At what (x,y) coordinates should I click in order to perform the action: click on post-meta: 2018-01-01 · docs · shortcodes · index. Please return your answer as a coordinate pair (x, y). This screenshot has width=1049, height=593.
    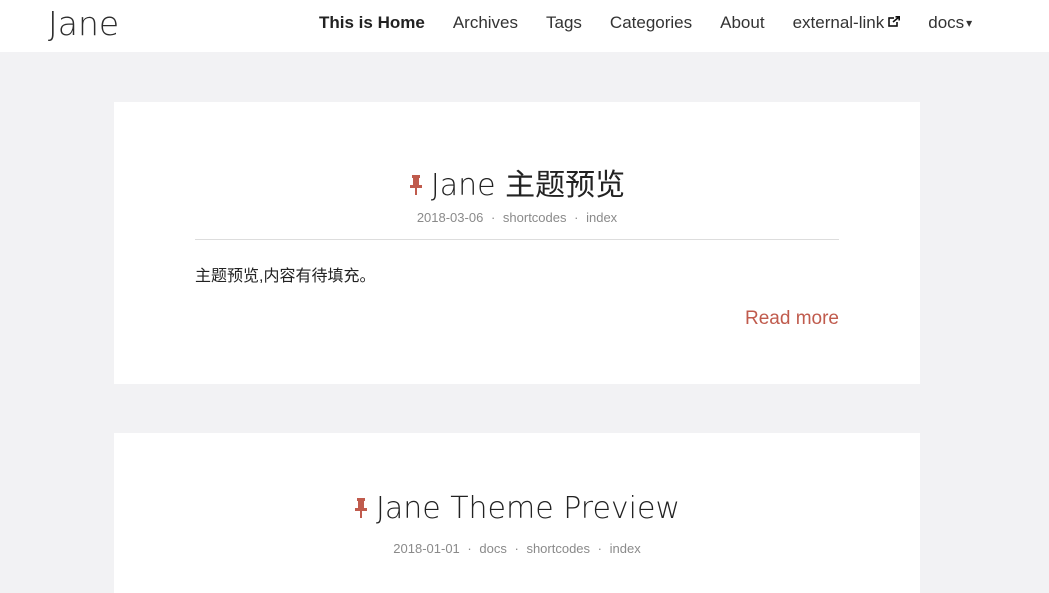
    Looking at the image, I should click on (517, 548).